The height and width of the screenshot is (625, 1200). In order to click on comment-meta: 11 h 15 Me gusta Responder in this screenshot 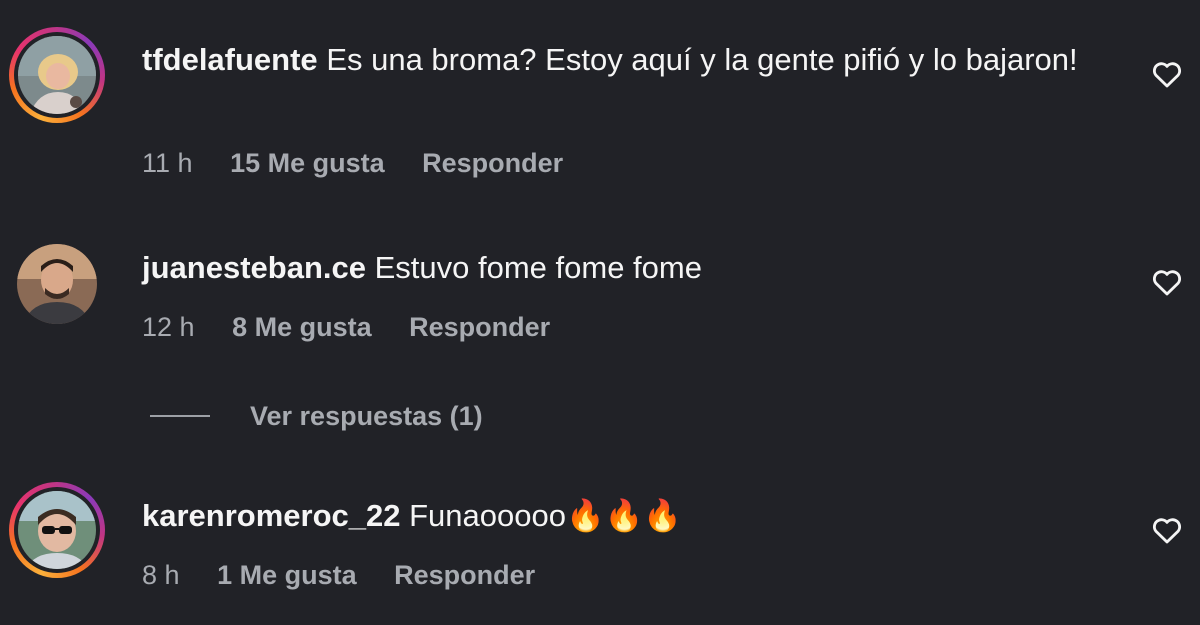, I will do `click(367, 163)`.